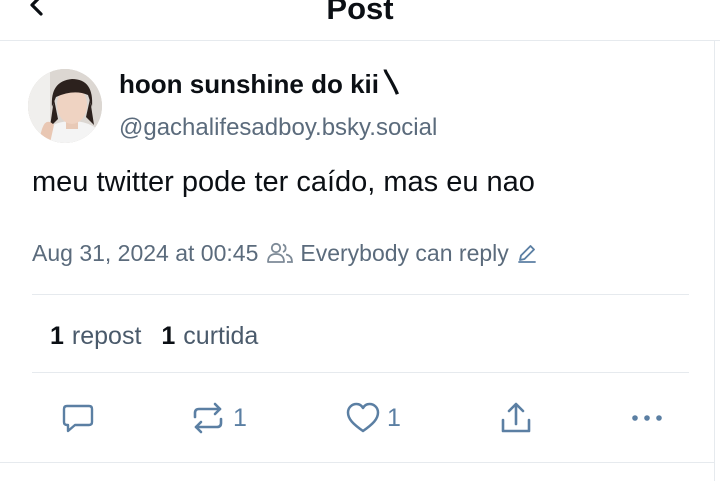 Image resolution: width=720 pixels, height=481 pixels. I want to click on repost-stat-label: repost, so click(106, 335).